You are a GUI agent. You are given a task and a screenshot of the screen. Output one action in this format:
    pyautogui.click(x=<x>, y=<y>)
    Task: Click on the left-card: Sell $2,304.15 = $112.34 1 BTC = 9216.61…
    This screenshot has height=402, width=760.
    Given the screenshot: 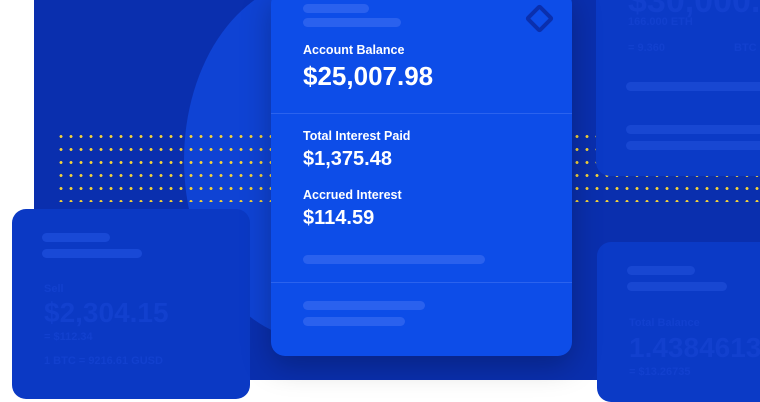 What is the action you would take?
    pyautogui.click(x=131, y=304)
    